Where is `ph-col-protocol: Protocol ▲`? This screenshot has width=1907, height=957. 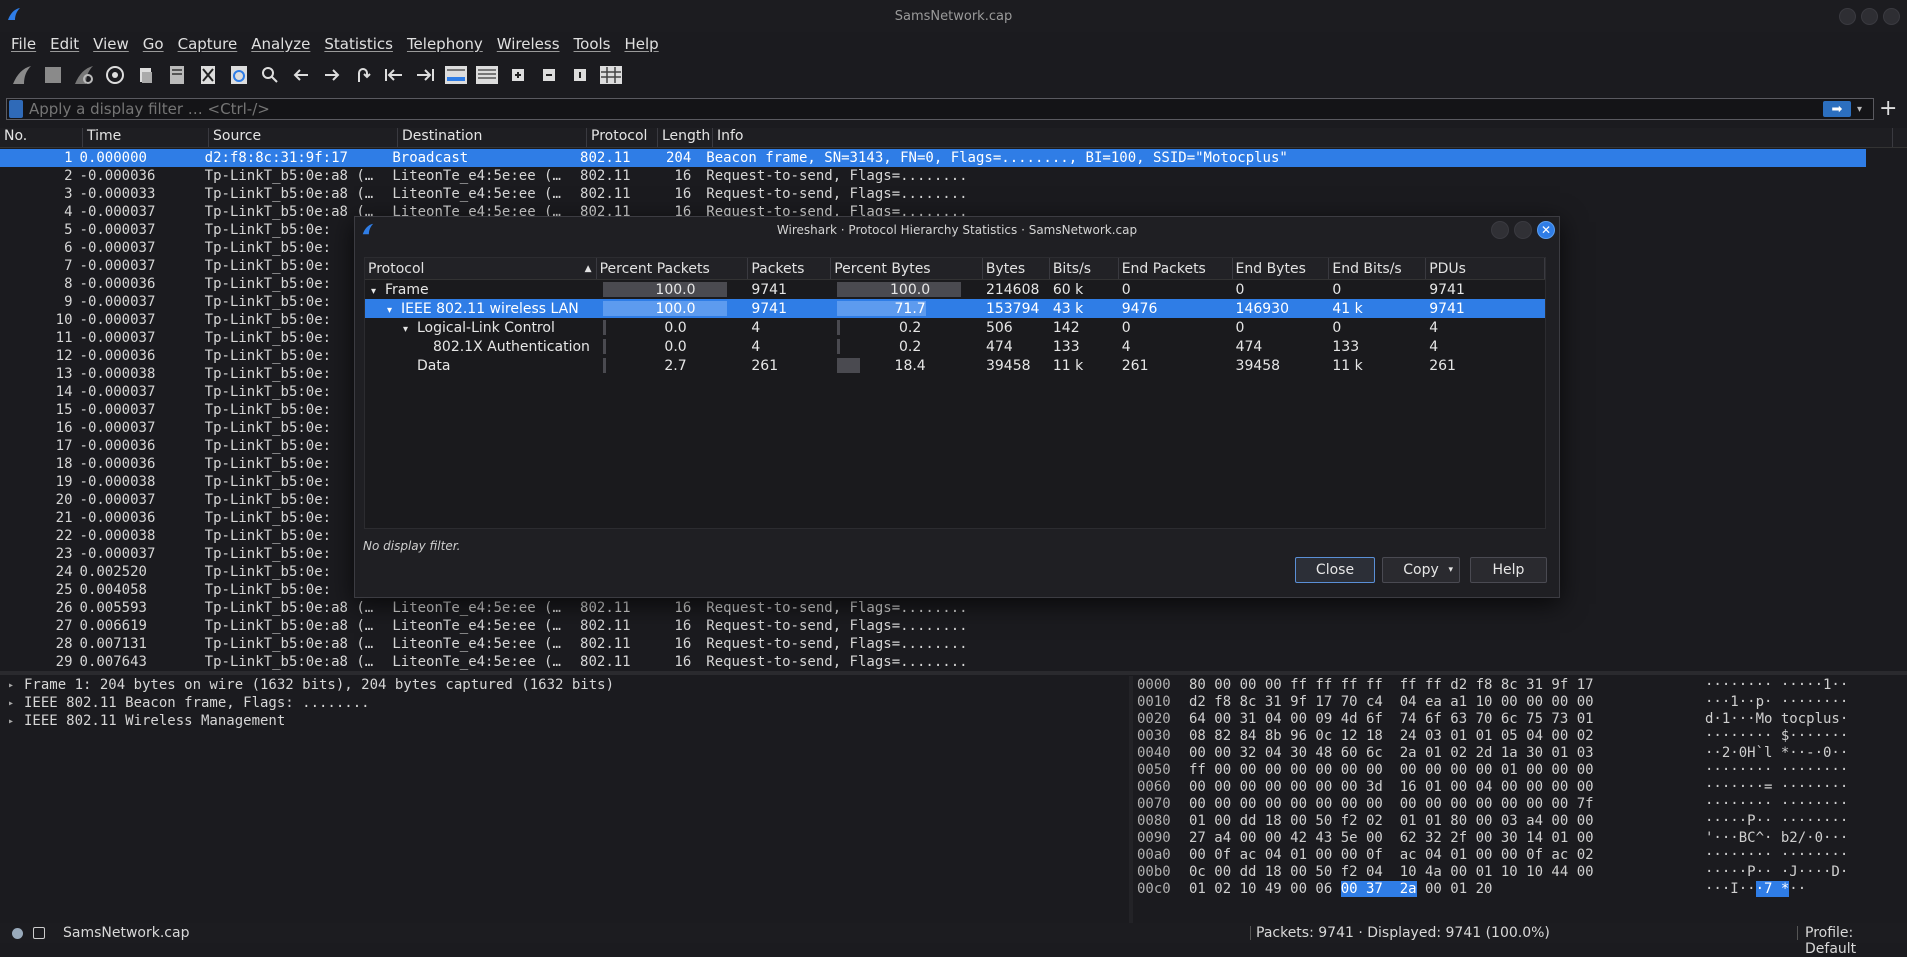 ph-col-protocol: Protocol ▲ is located at coordinates (481, 268).